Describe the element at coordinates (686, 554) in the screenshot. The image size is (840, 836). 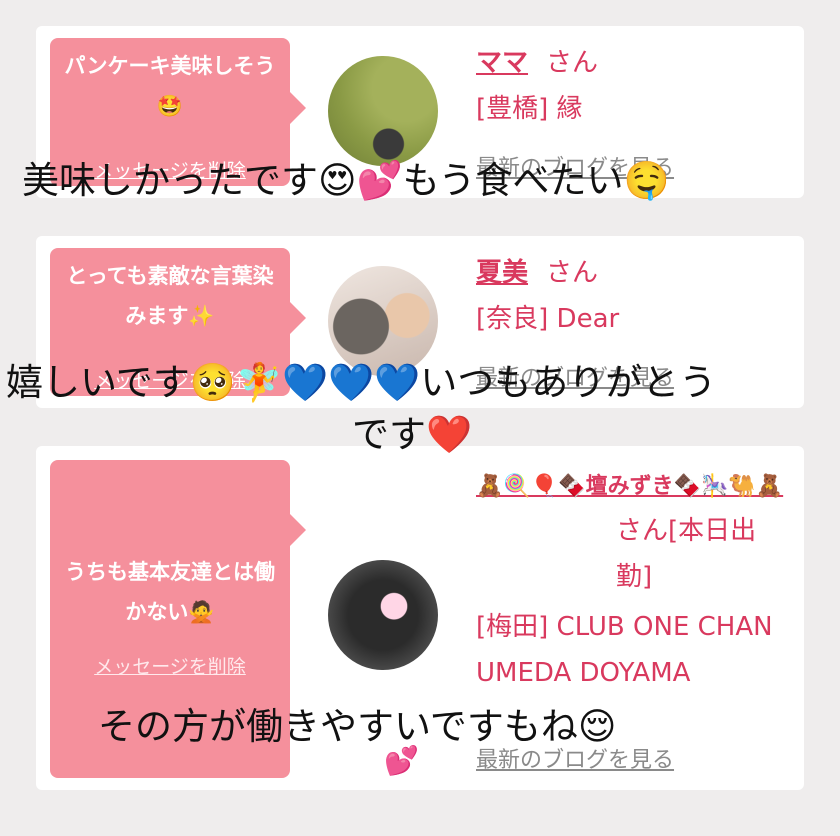
I see `honorific: さん[本日出勤]` at that location.